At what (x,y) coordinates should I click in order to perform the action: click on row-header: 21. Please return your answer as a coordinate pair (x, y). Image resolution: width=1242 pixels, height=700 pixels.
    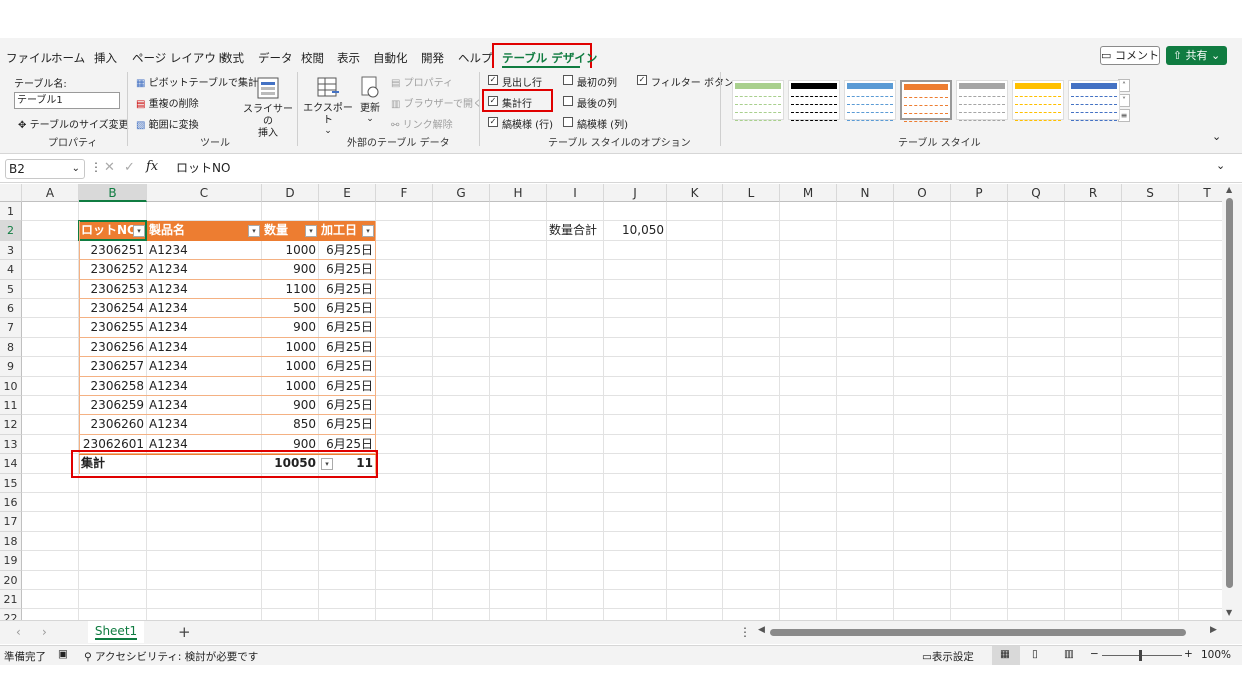
    Looking at the image, I should click on (11, 600).